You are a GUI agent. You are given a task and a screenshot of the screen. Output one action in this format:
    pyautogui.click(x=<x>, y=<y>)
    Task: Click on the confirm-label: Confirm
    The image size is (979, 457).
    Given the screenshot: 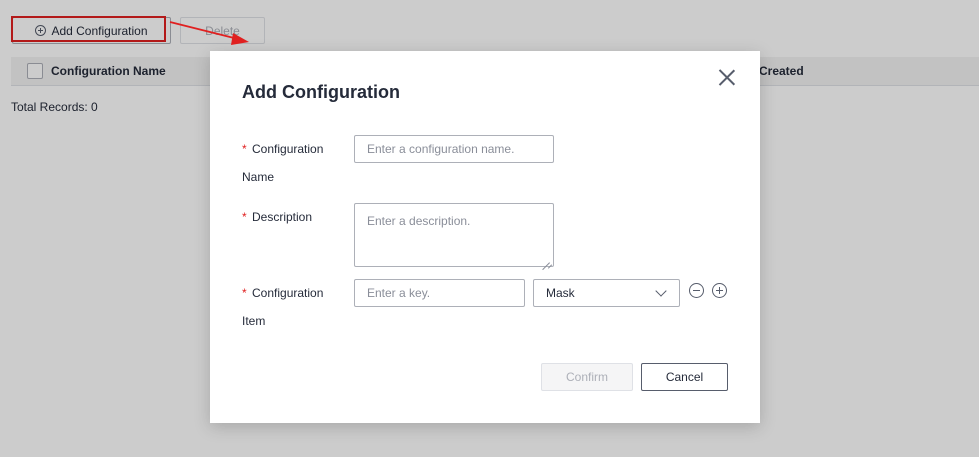 What is the action you would take?
    pyautogui.click(x=586, y=377)
    